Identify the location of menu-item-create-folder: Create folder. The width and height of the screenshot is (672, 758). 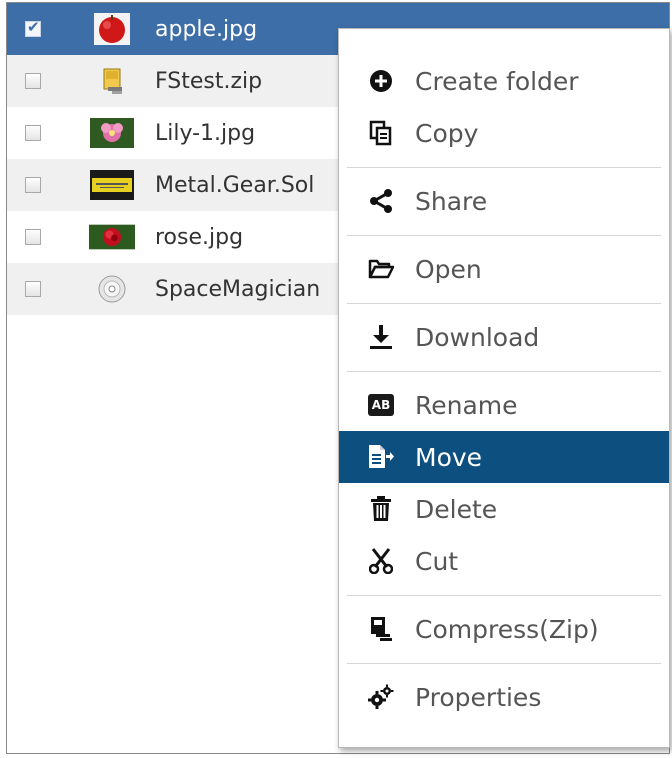
(504, 81).